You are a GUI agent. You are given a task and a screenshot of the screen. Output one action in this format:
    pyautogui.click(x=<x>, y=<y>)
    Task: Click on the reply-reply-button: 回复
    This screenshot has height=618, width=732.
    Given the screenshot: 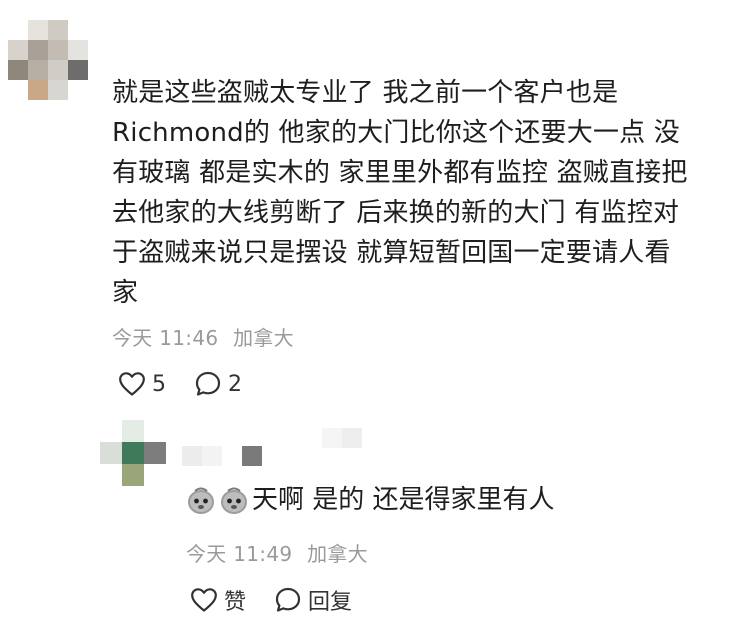 What is the action you would take?
    pyautogui.click(x=313, y=600)
    